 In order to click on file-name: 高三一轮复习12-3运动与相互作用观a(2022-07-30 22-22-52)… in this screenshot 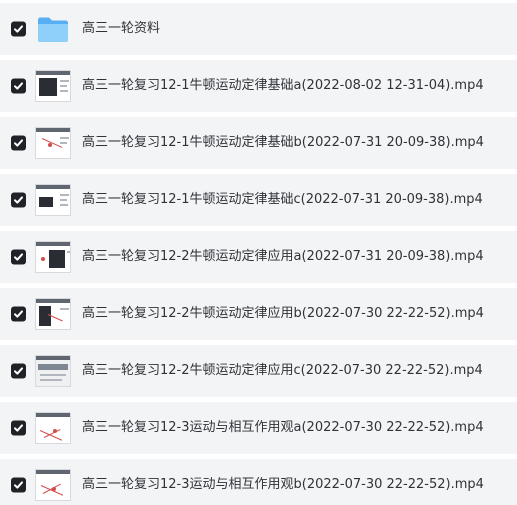, I will do `click(283, 428)`.